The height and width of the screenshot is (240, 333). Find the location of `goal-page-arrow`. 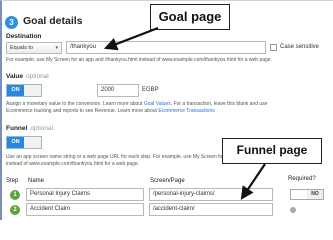

goal-page-arrow is located at coordinates (131, 38).